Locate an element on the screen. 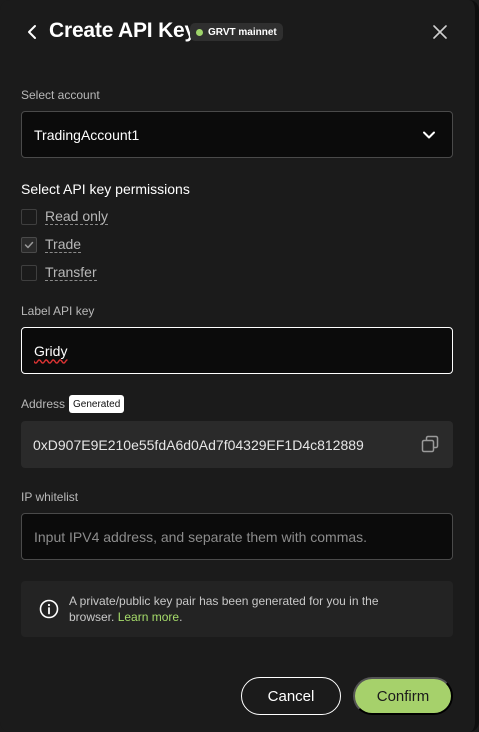 Image resolution: width=479 pixels, height=732 pixels. account-select-value: TradingAccount1 is located at coordinates (87, 134).